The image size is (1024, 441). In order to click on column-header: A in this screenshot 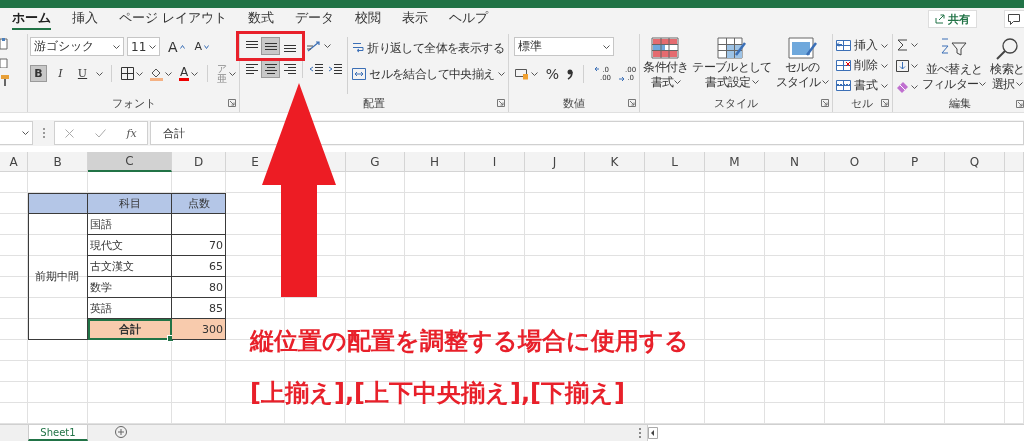, I will do `click(14, 162)`.